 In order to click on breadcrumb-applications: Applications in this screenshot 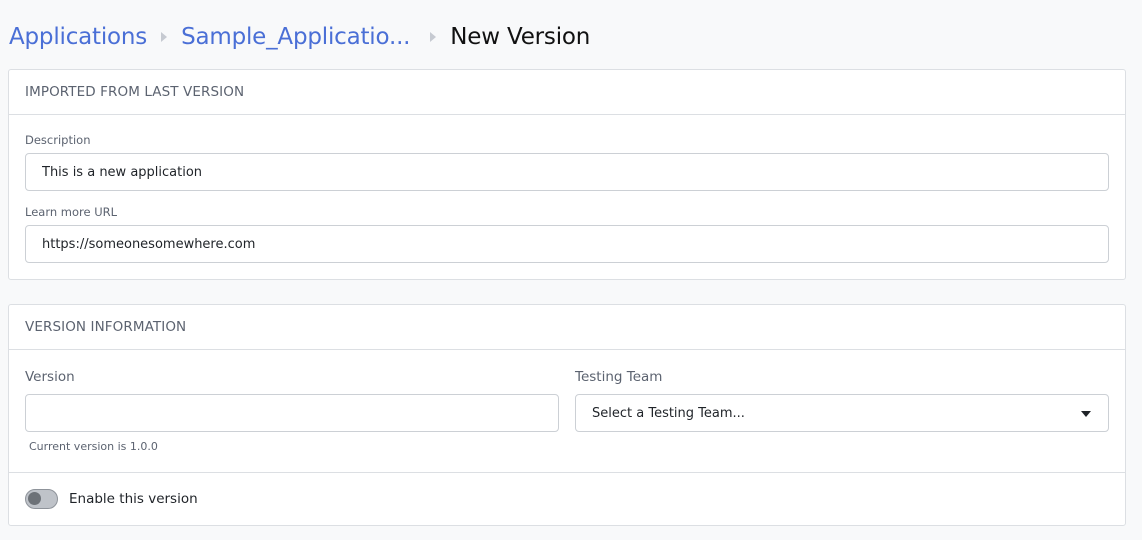, I will do `click(78, 37)`.